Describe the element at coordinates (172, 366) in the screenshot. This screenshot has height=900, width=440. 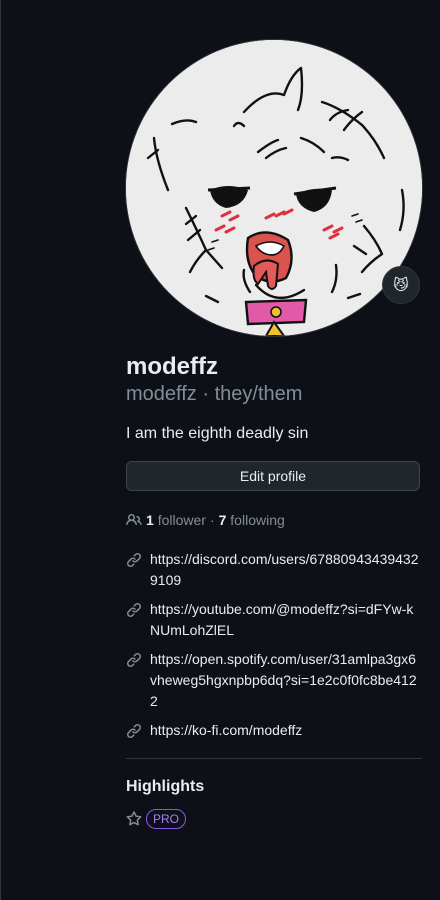
I see `profile-display-name: modeffz` at that location.